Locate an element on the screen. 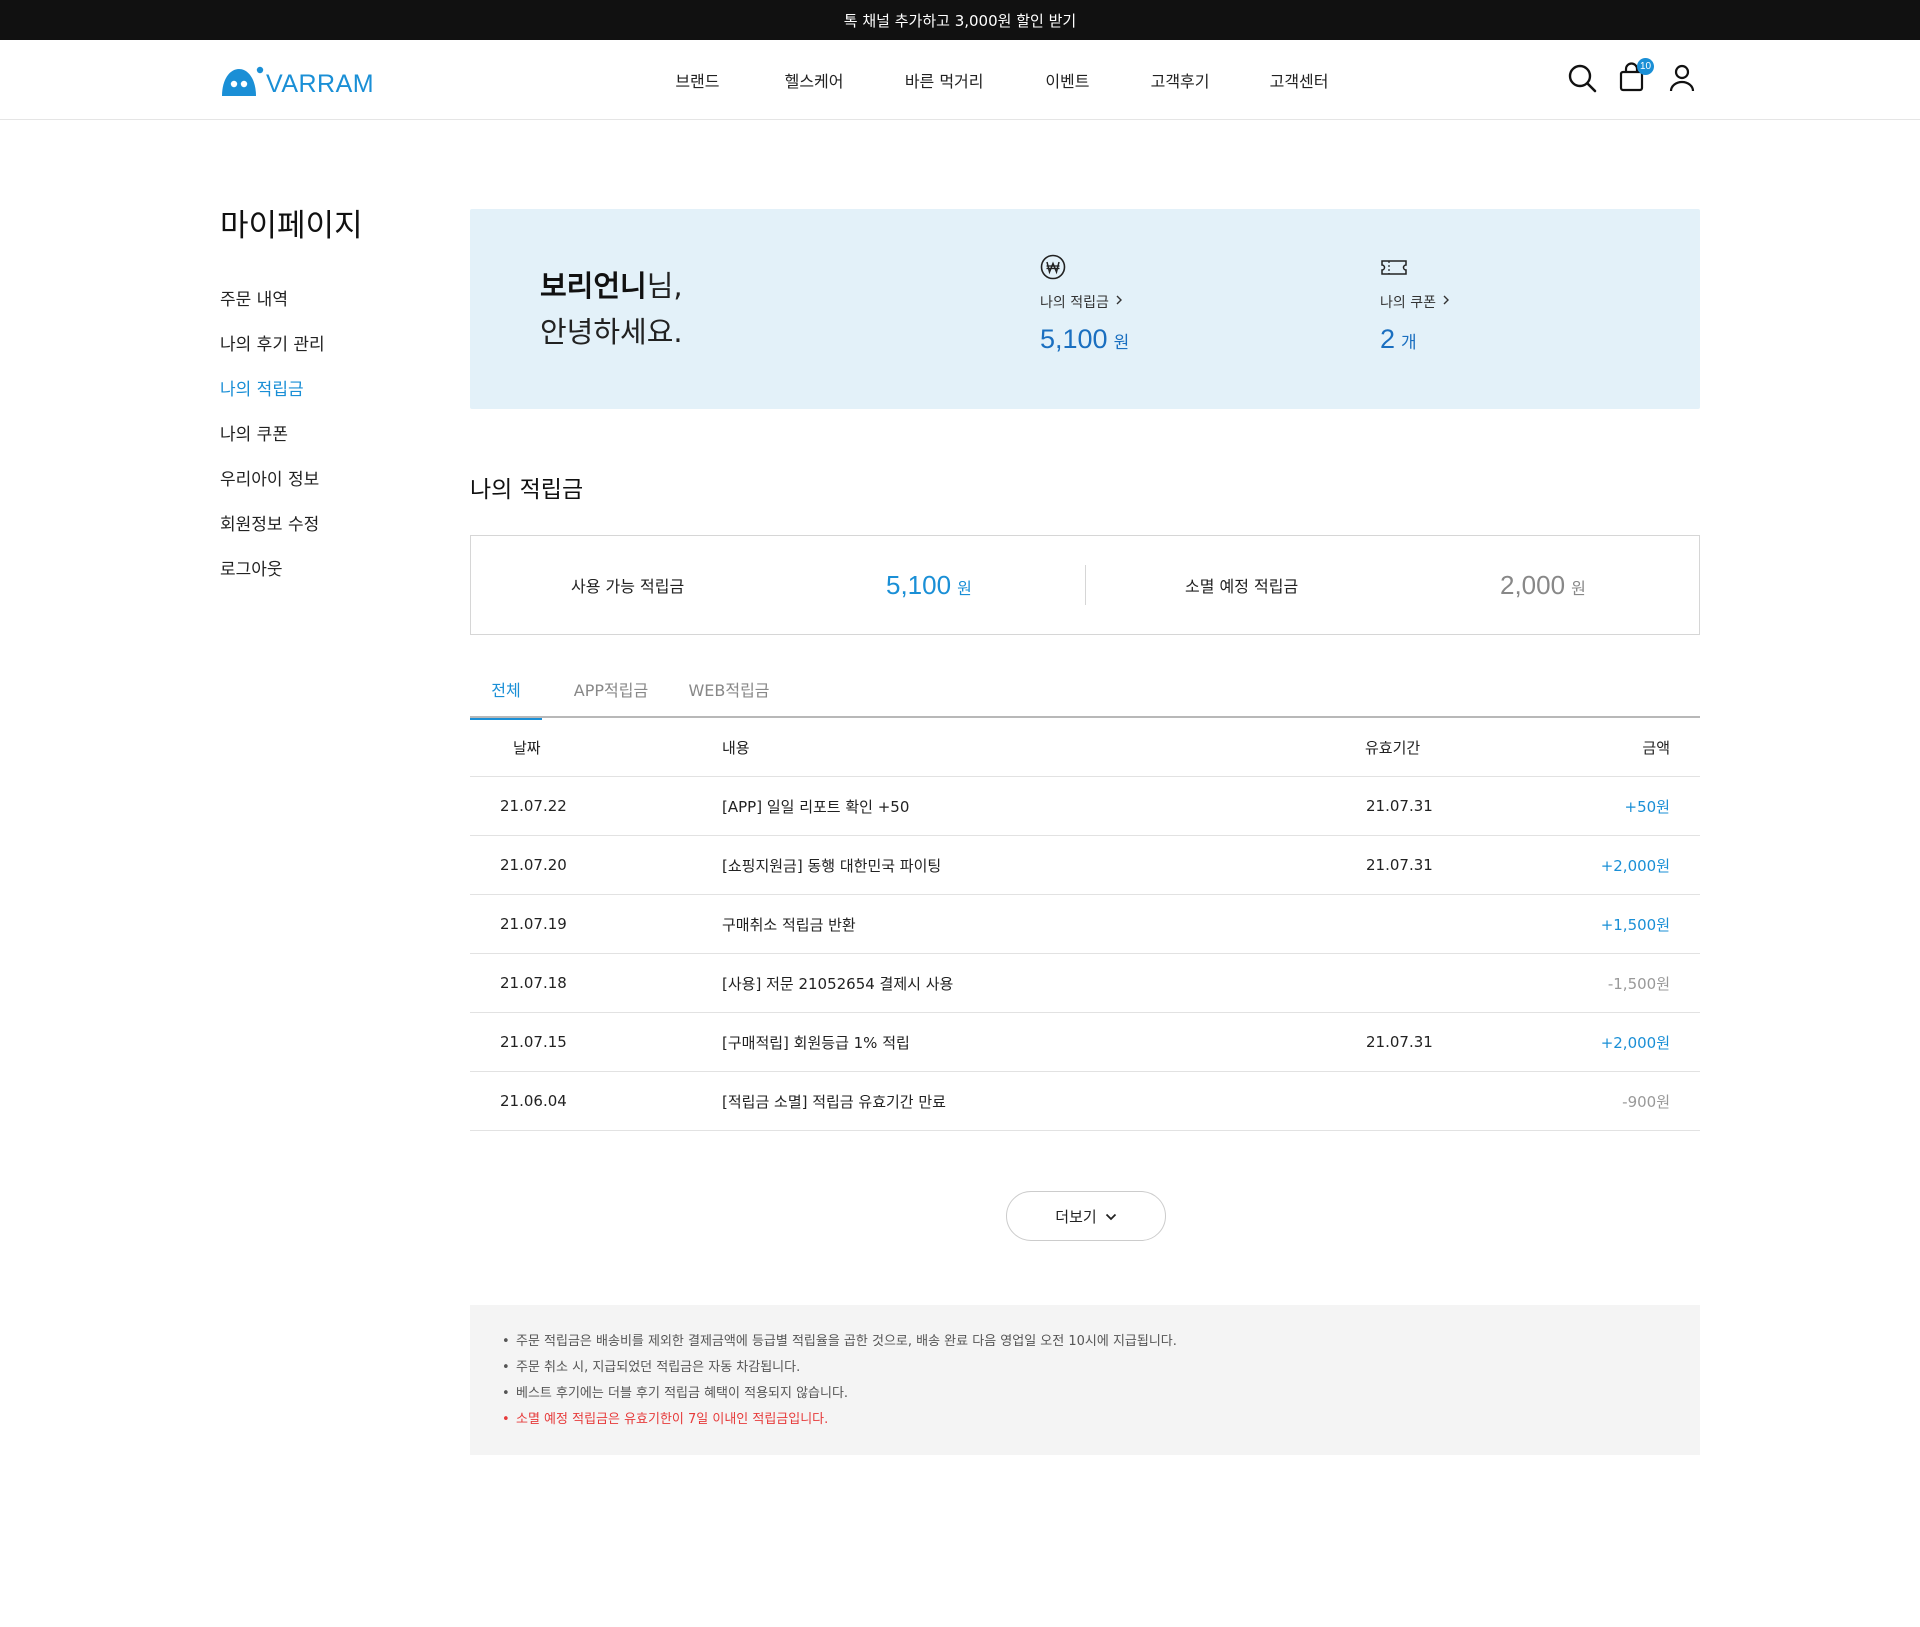 The image size is (1920, 1627). cart-count-badge: 10 is located at coordinates (1645, 66).